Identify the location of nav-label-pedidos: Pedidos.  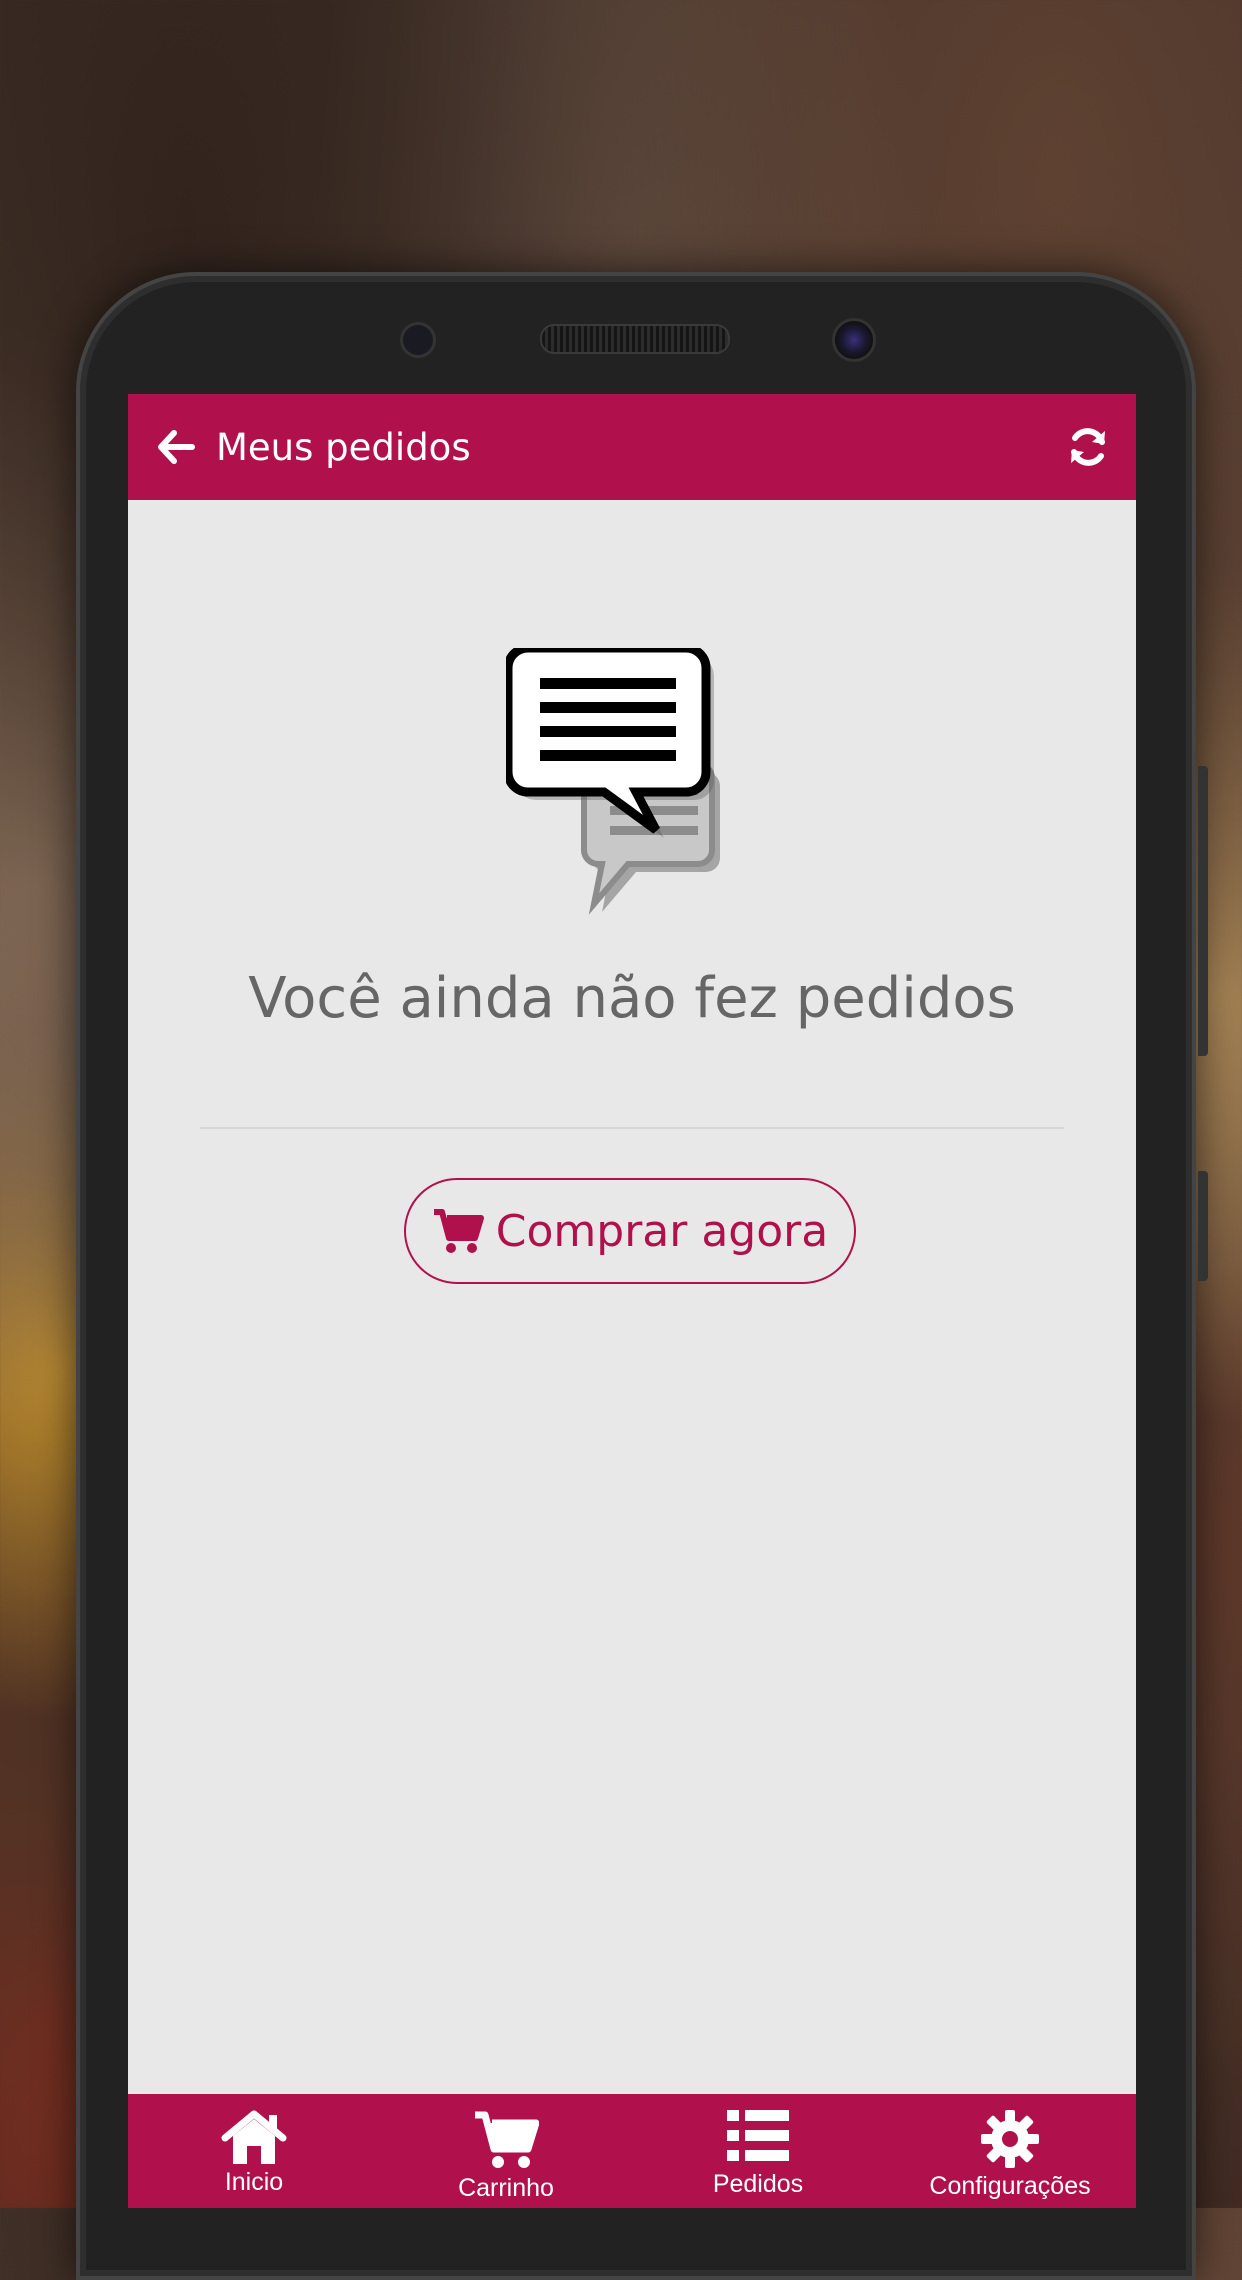
(758, 2184).